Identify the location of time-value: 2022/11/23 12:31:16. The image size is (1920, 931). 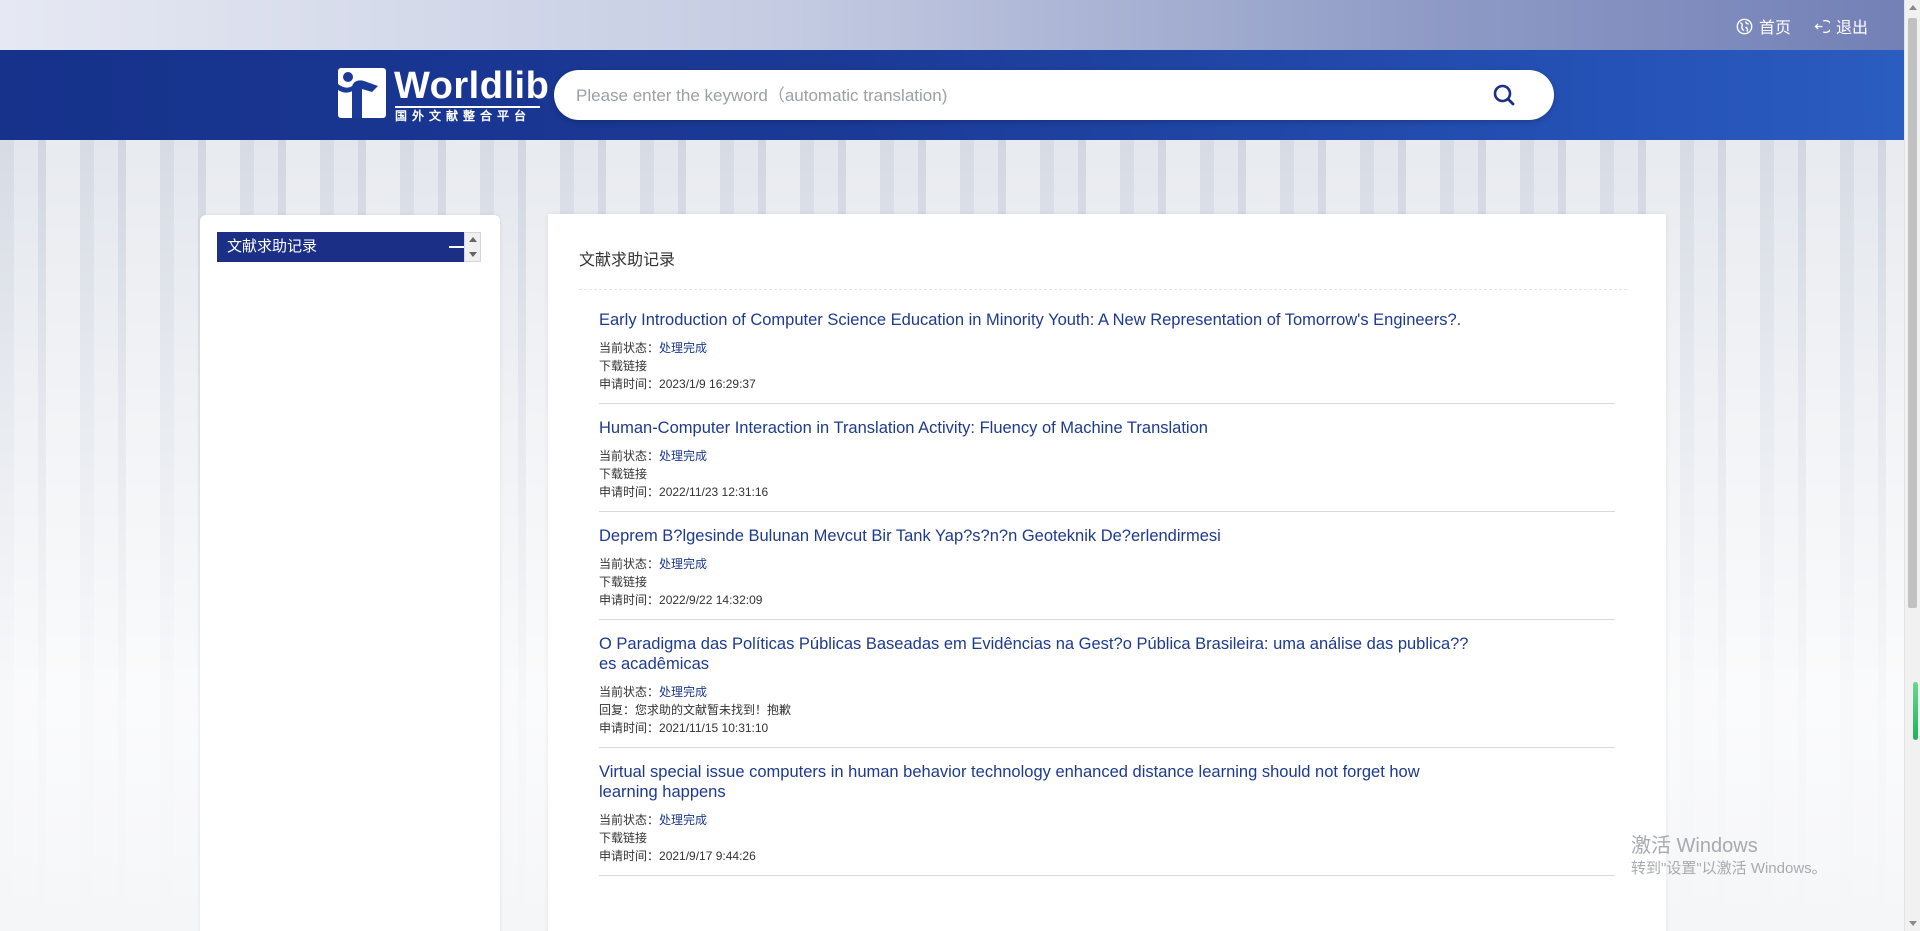
(714, 492).